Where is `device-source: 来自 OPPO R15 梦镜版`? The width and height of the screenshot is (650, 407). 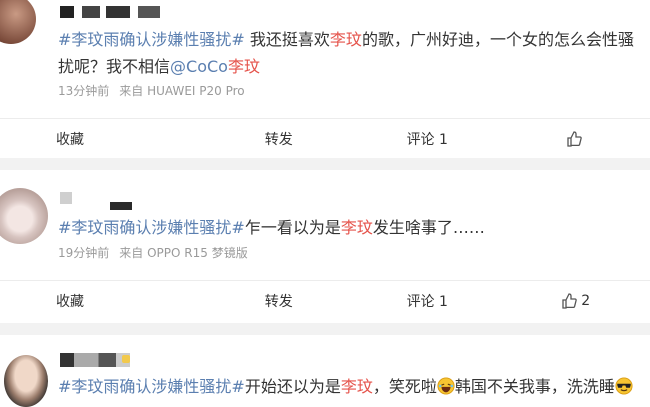 device-source: 来自 OPPO R15 梦镜版 is located at coordinates (183, 253).